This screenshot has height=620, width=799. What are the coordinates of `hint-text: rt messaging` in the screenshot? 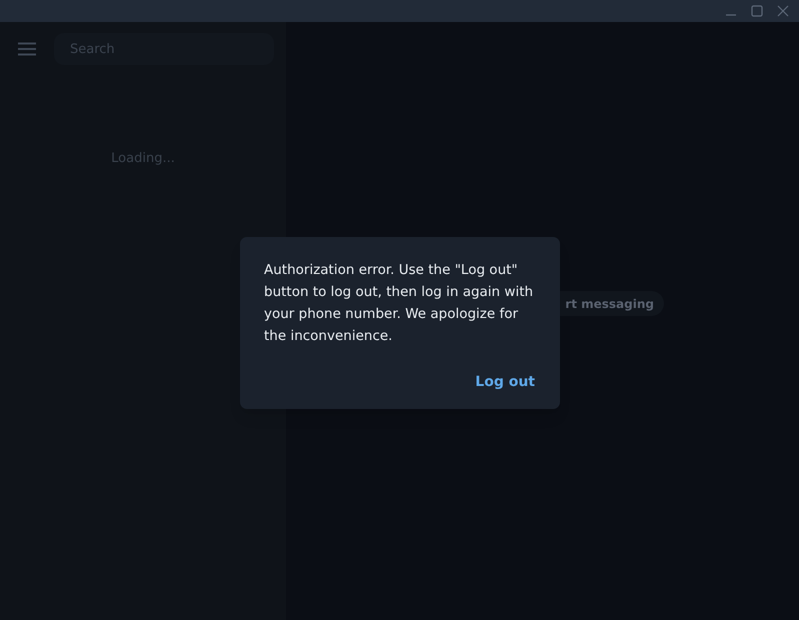 It's located at (609, 304).